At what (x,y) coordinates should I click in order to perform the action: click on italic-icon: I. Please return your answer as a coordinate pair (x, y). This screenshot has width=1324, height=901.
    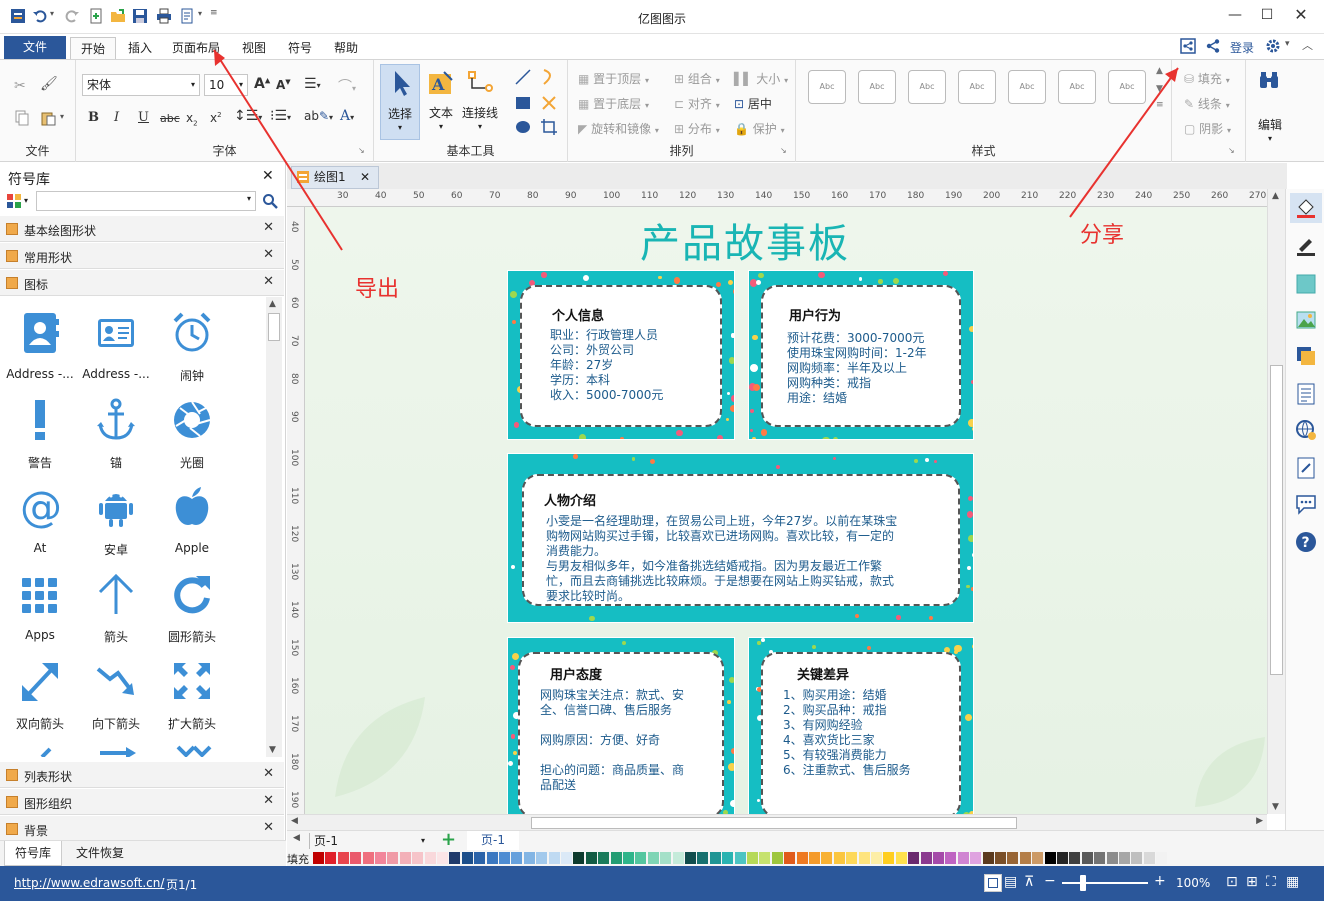
    Looking at the image, I should click on (116, 117).